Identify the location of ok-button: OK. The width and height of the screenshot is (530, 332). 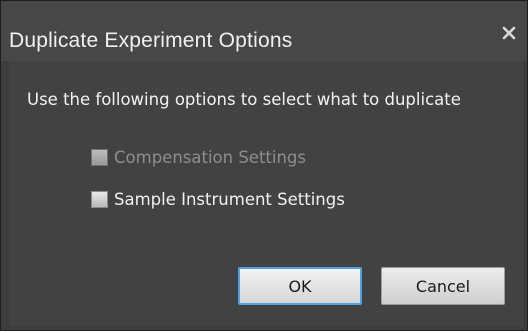
(300, 286).